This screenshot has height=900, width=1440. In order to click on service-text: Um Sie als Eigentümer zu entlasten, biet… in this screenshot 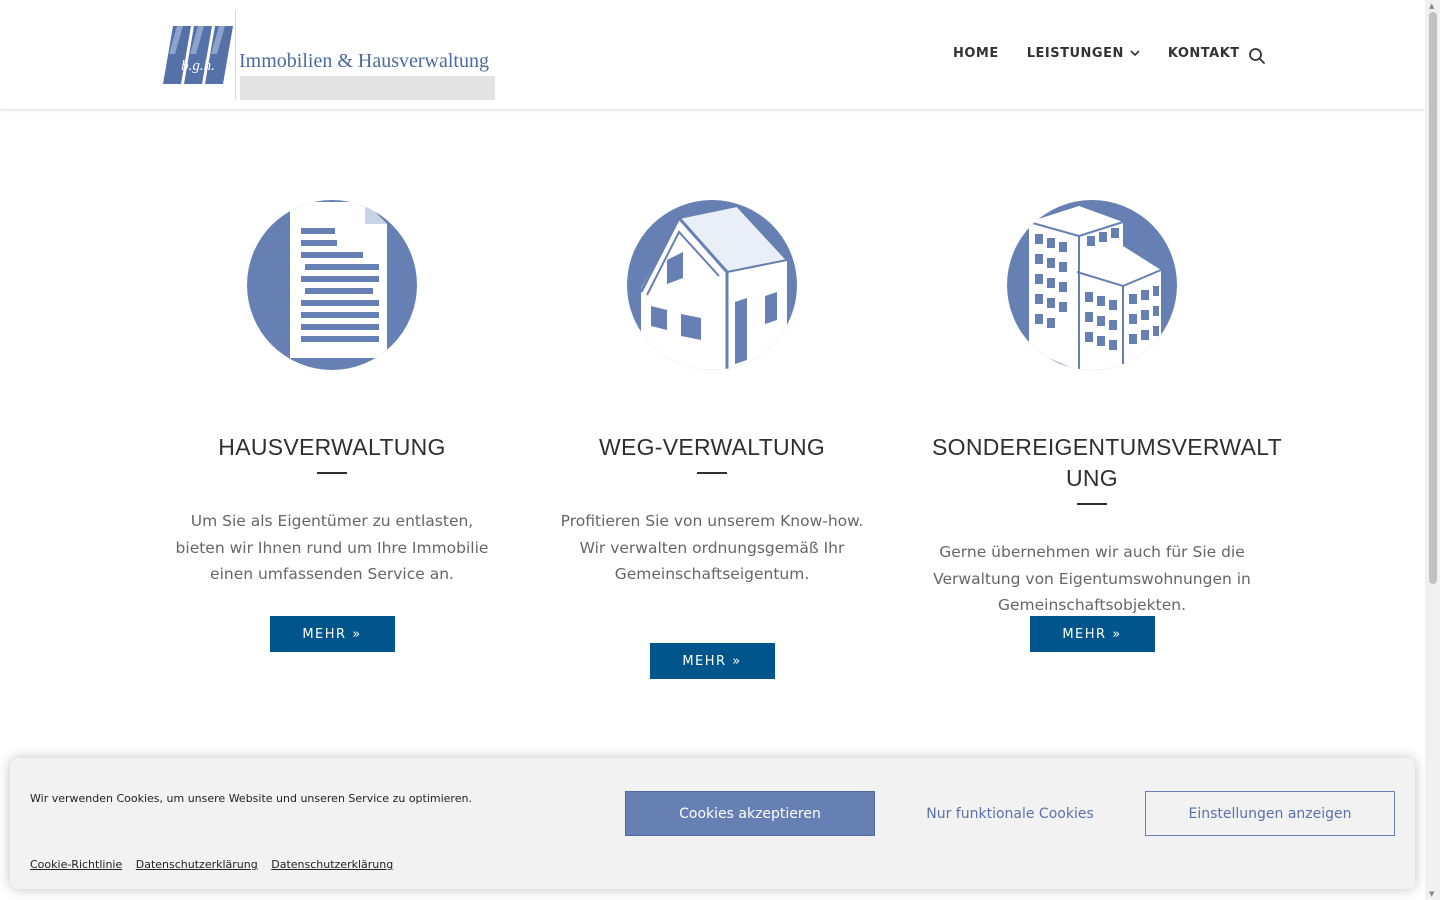, I will do `click(332, 547)`.